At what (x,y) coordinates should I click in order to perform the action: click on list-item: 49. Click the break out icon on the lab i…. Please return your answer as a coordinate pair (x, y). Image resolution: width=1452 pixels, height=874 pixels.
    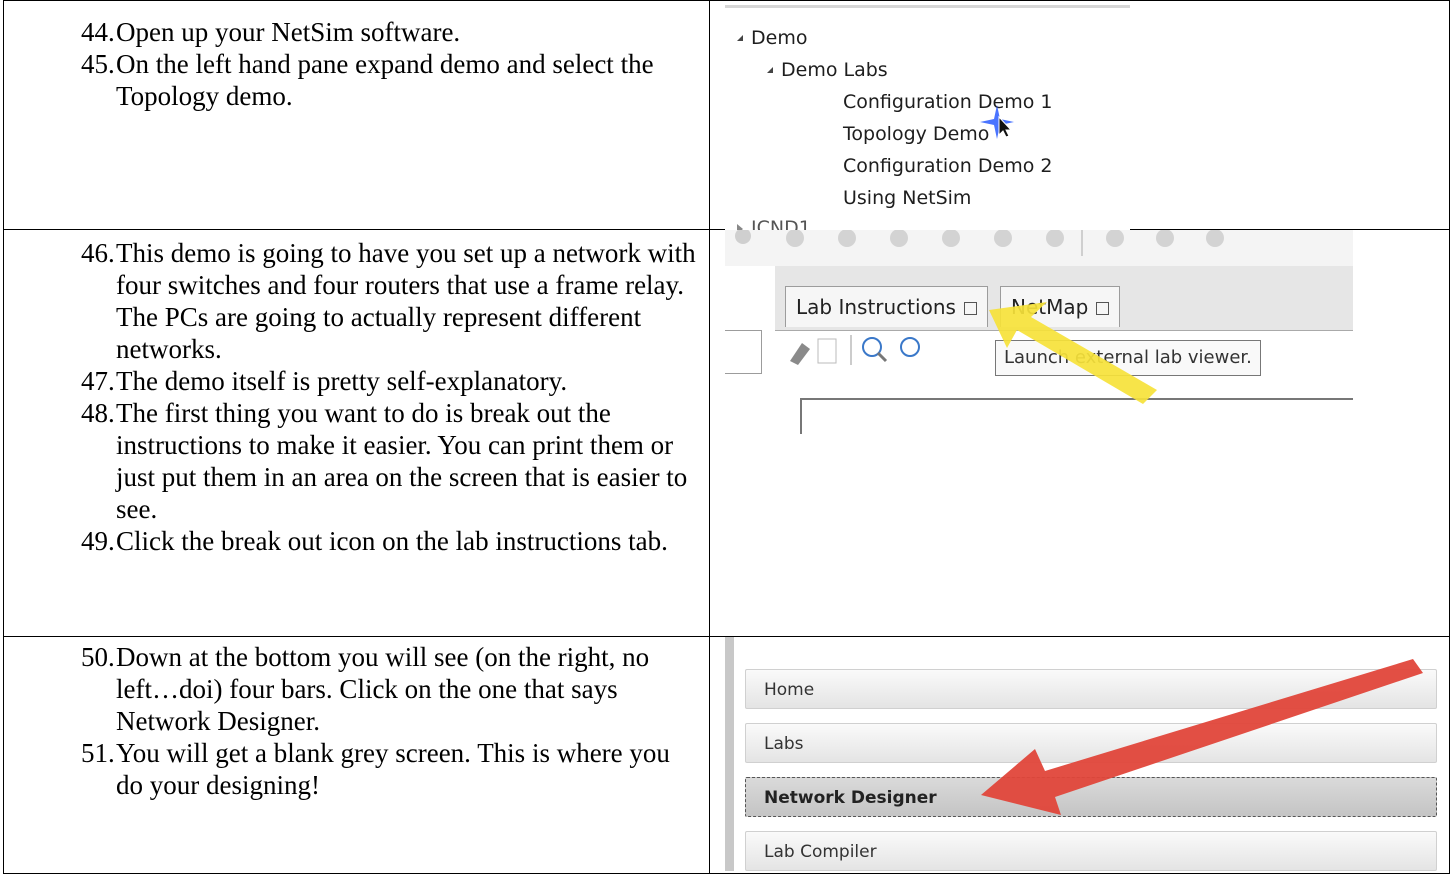
    Looking at the image, I should click on (356, 541).